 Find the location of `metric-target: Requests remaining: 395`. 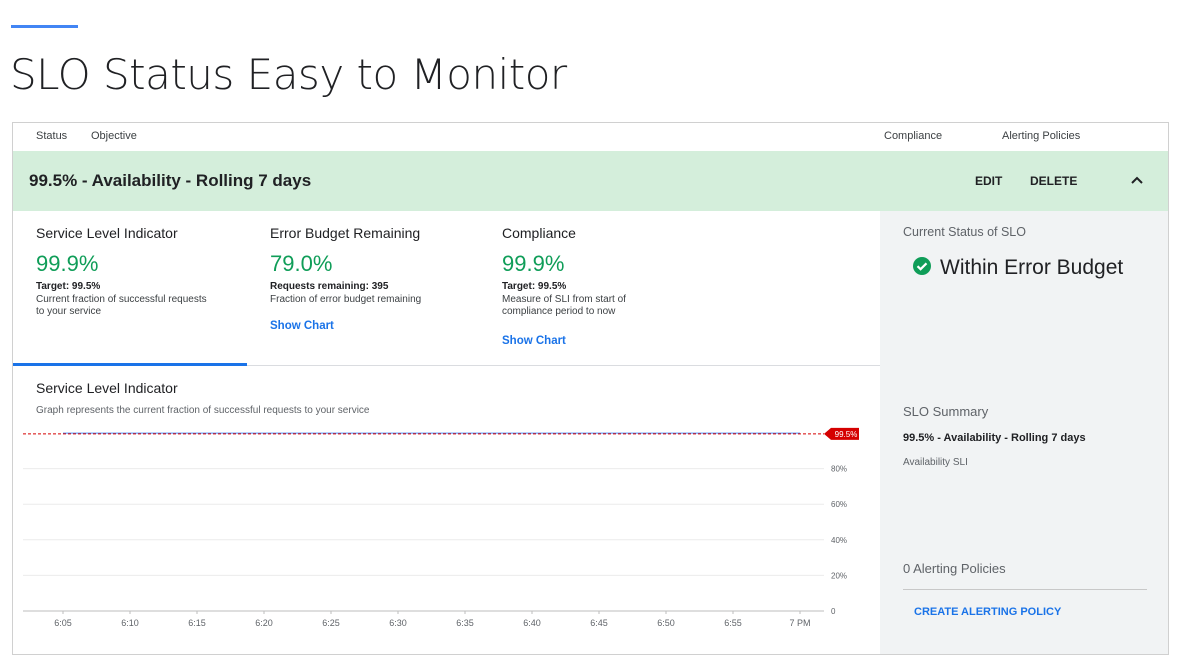

metric-target: Requests remaining: 395 is located at coordinates (329, 286).